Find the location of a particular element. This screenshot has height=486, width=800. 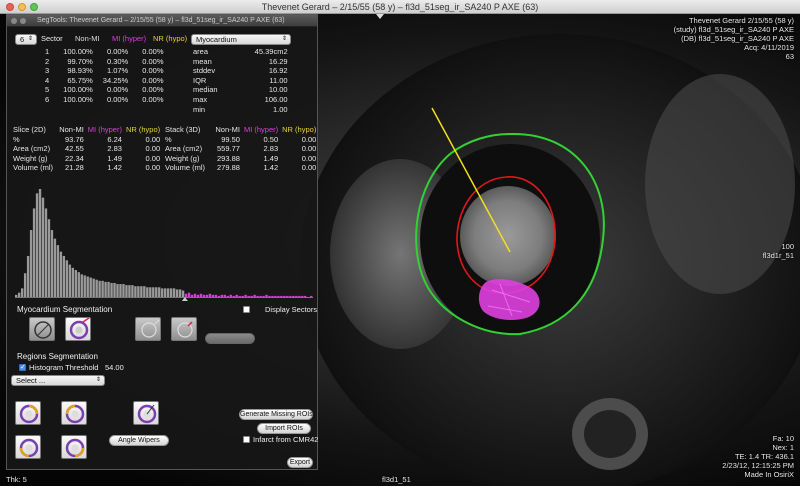

angle-wiper-tool-button is located at coordinates (146, 413).